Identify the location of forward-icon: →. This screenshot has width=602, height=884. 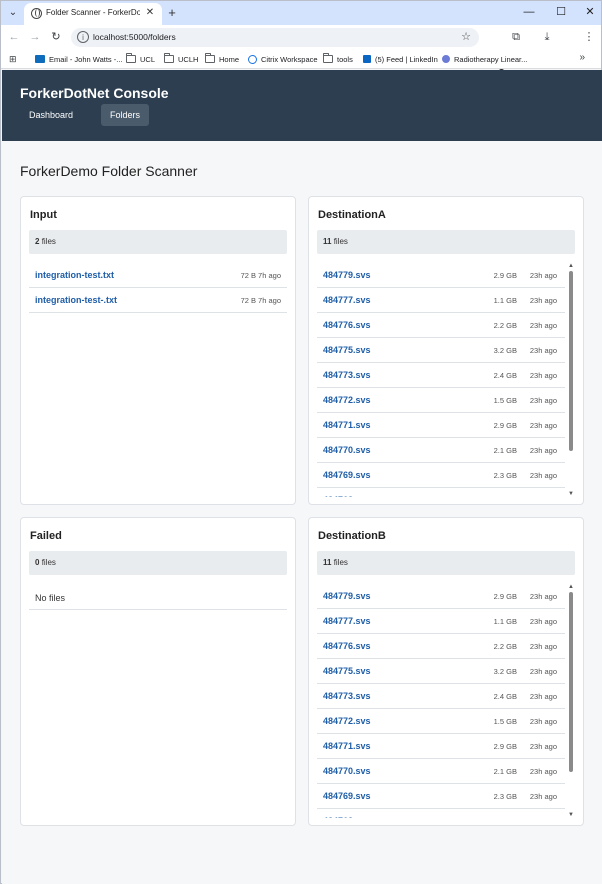
(35, 37).